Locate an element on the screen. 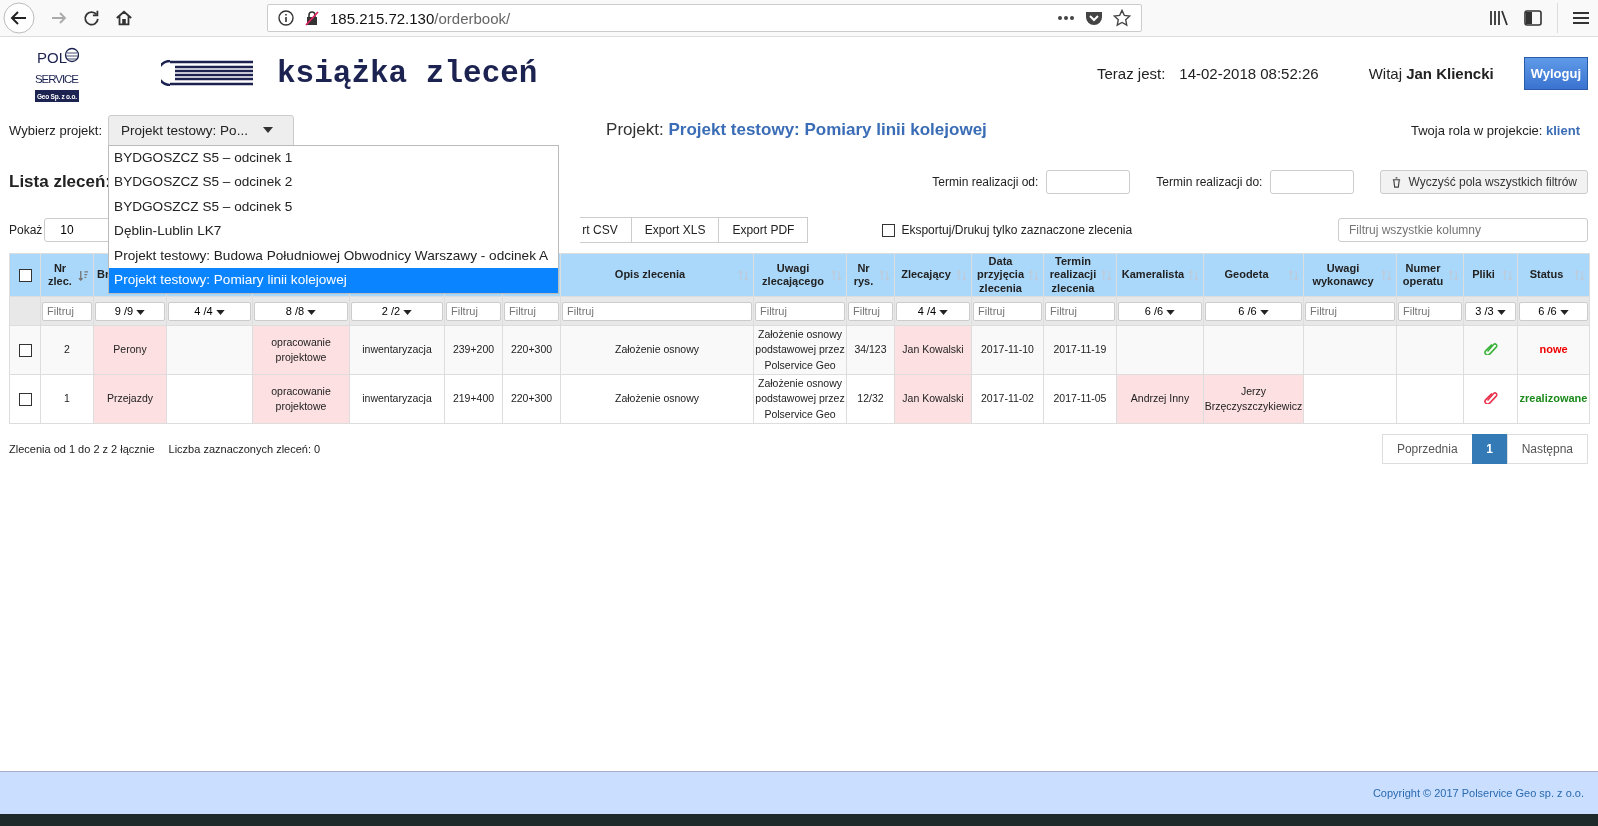 This screenshot has height=826, width=1598. project-option: BYDGOSZCZ S5 – odcinek 1 is located at coordinates (334, 157).